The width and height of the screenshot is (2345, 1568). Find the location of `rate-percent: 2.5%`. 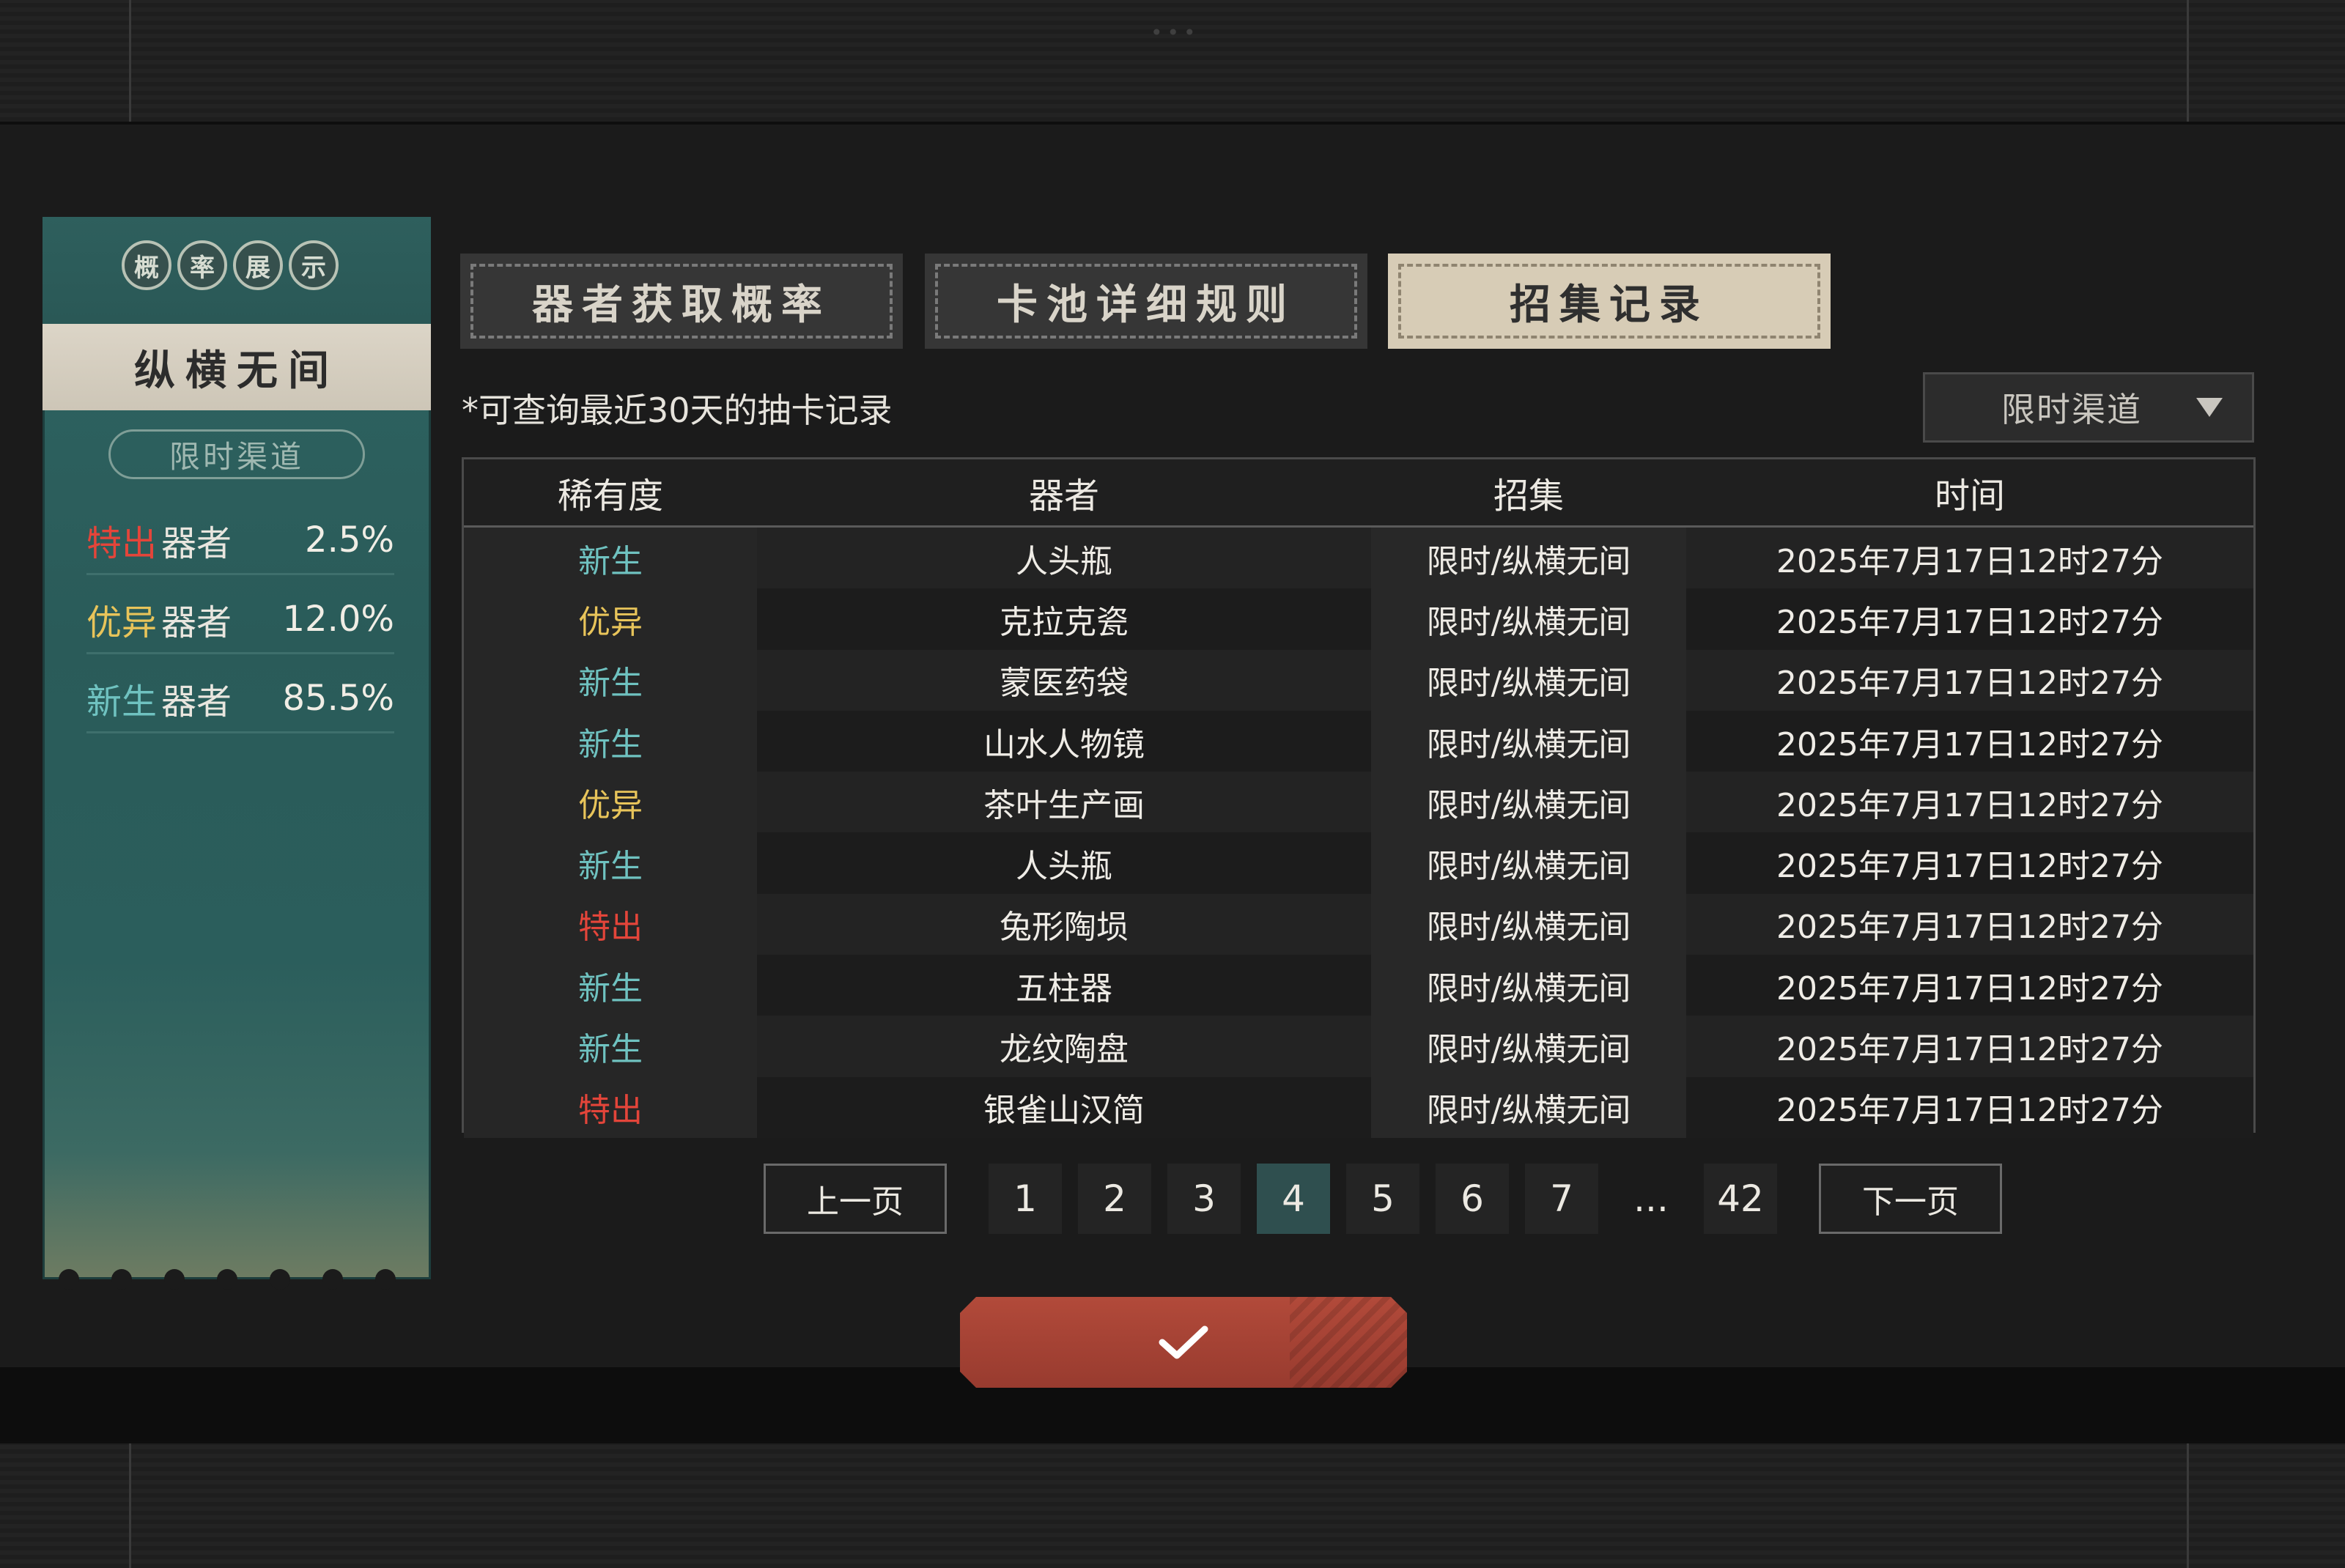

rate-percent: 2.5% is located at coordinates (349, 540).